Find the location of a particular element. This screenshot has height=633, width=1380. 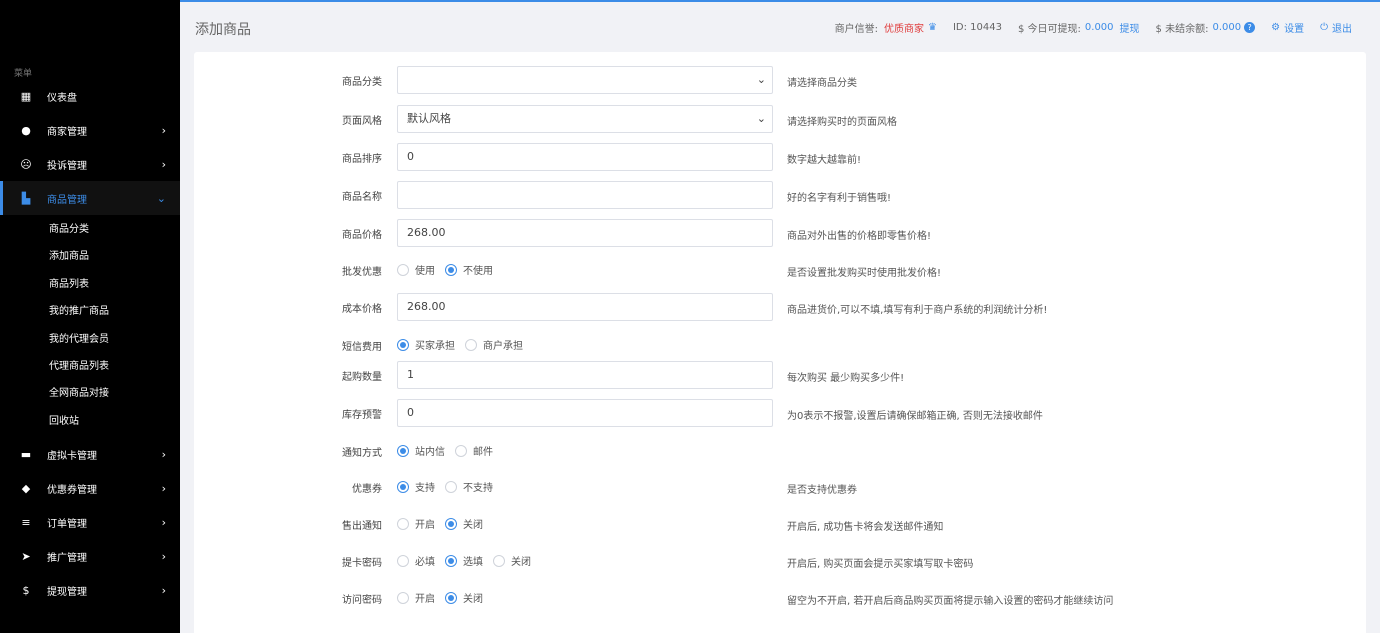

withdraw-link: 提现 is located at coordinates (1130, 27).